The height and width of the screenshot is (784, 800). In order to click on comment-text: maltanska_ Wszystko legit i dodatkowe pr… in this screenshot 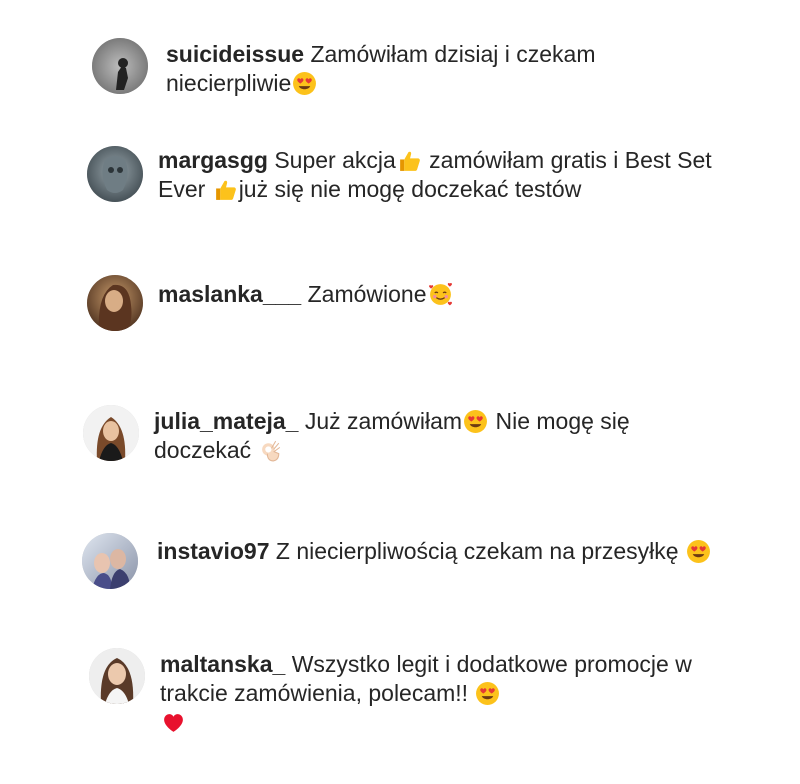, I will do `click(440, 693)`.